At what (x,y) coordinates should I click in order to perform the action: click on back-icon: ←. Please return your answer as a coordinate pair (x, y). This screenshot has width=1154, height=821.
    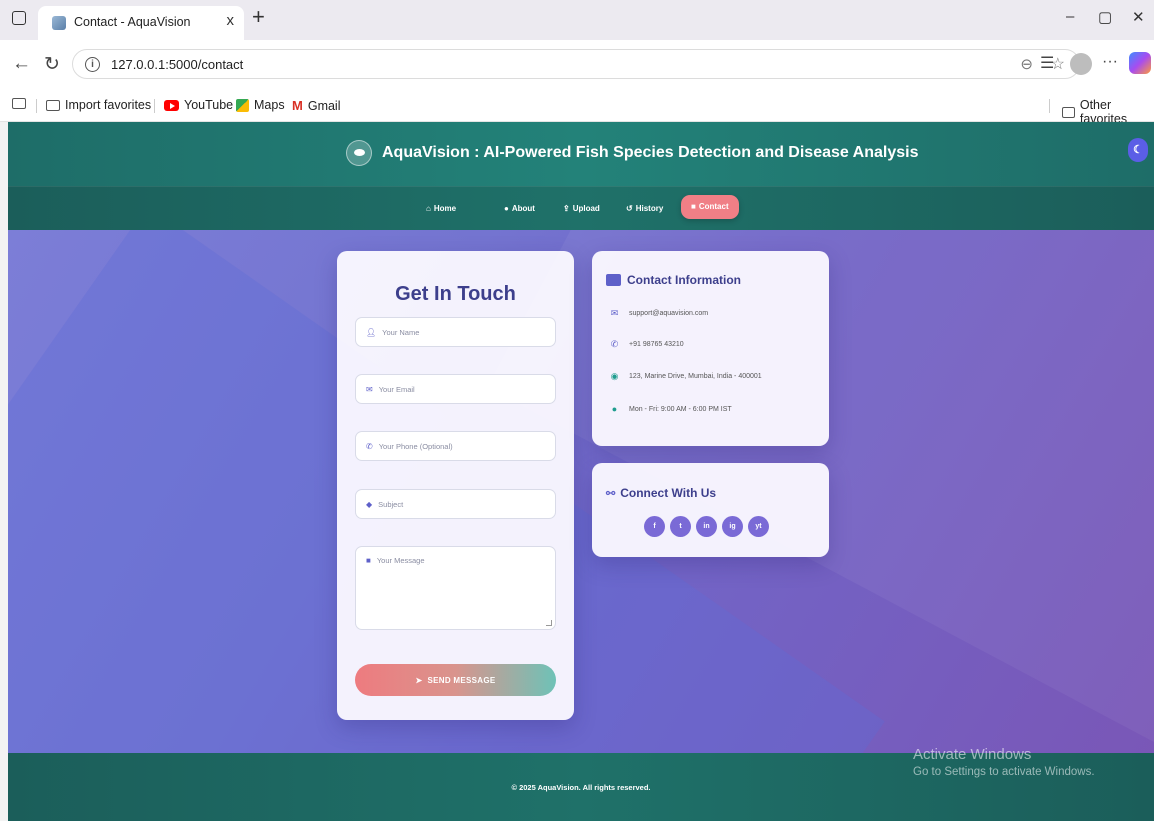
    Looking at the image, I should click on (21, 64).